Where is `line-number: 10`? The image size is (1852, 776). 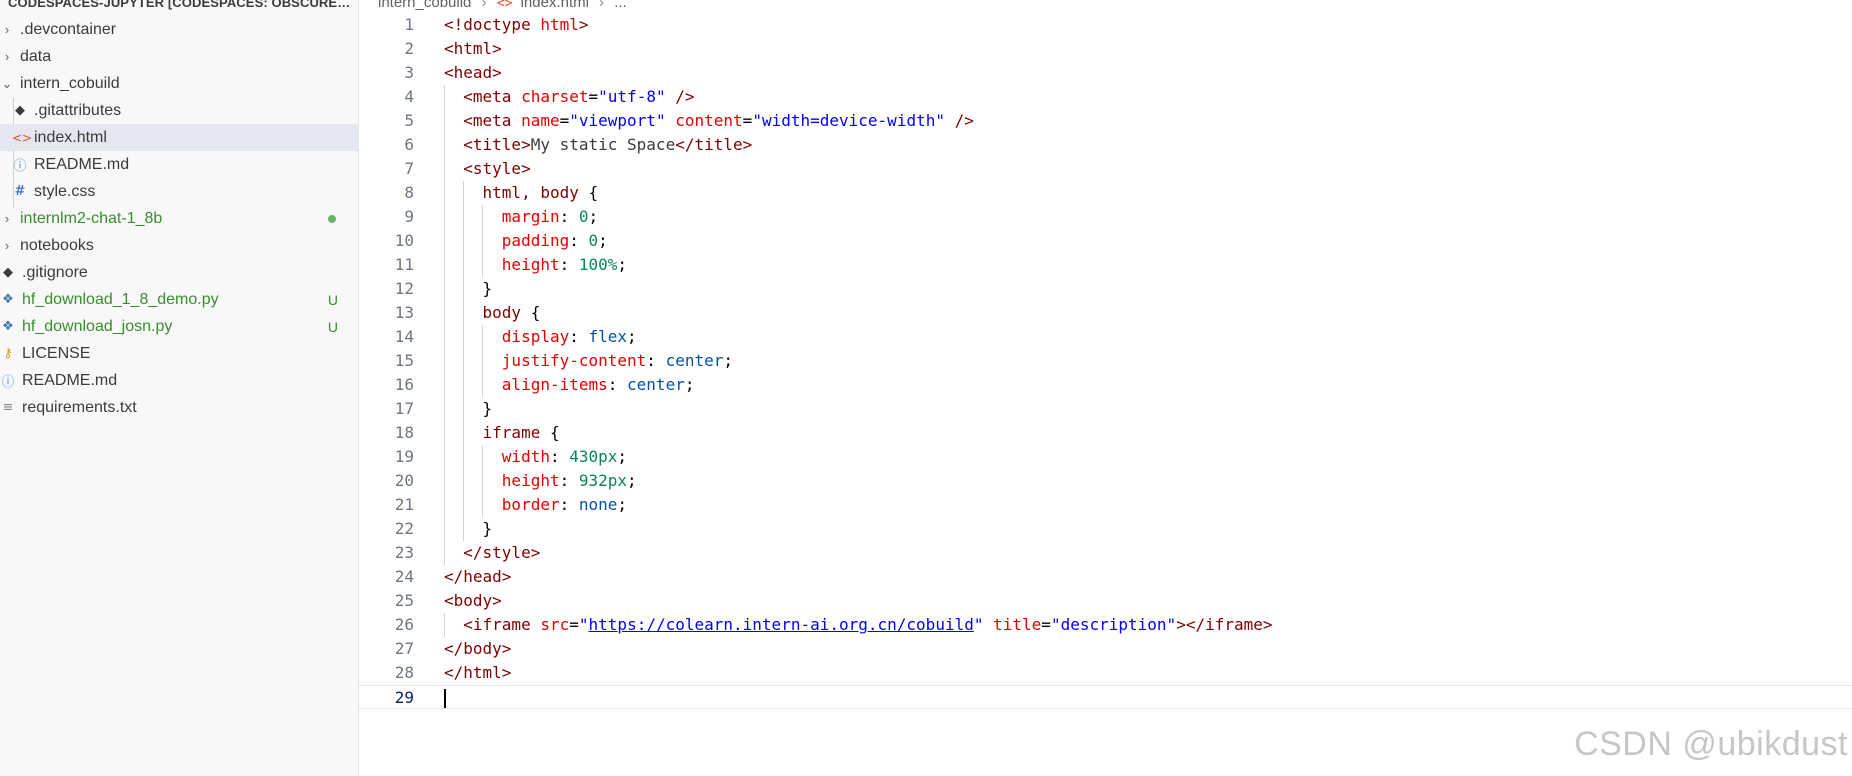 line-number: 10 is located at coordinates (404, 240).